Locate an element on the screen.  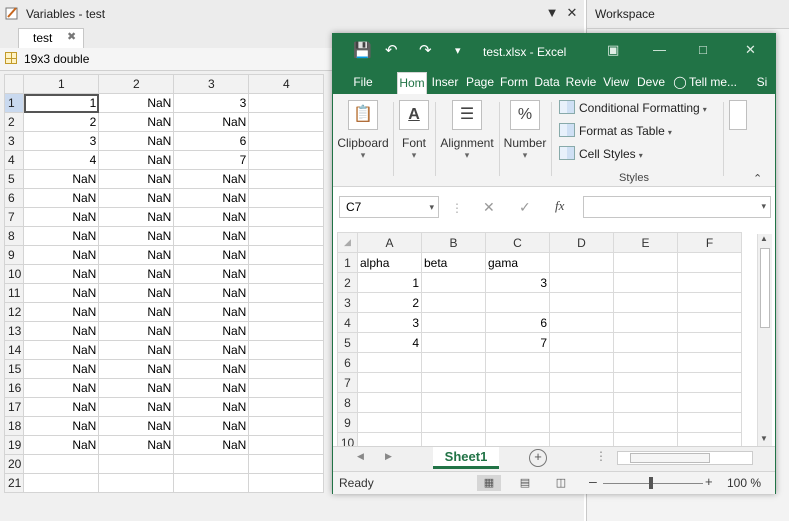
page-break-view-icon: ◫ is located at coordinates (561, 483).